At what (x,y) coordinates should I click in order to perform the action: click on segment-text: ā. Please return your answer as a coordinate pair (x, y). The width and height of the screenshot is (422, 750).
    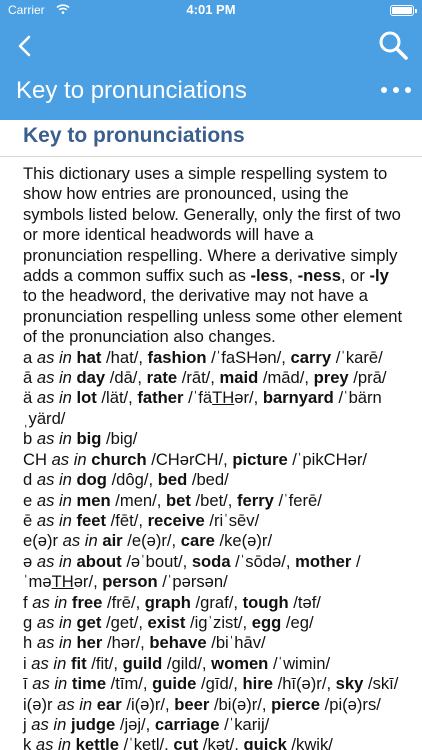
    Looking at the image, I should click on (30, 378).